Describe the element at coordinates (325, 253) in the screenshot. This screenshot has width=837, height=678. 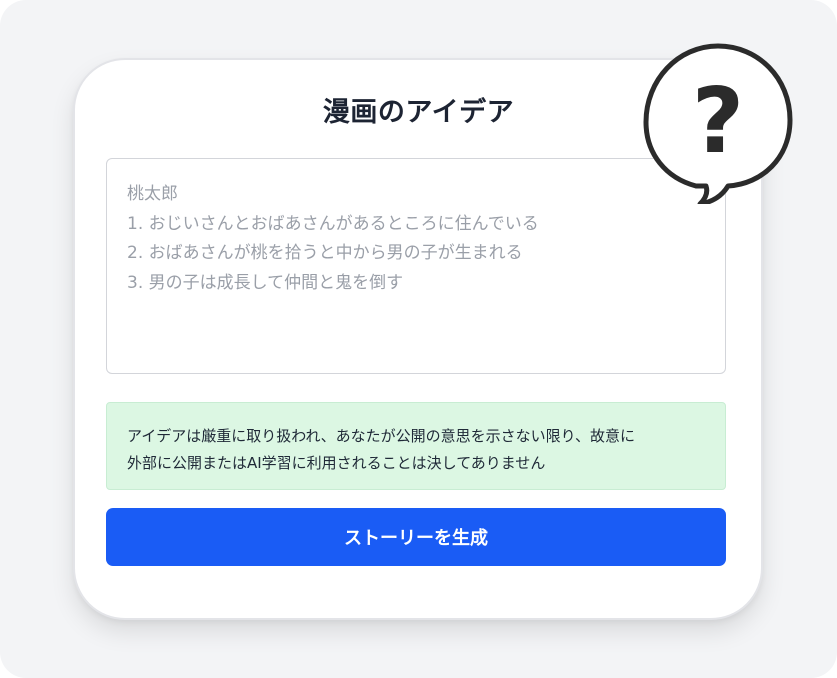
I see `idea-line-2: 2. おばあさんが桃を拾うと中から男の子が生まれる` at that location.